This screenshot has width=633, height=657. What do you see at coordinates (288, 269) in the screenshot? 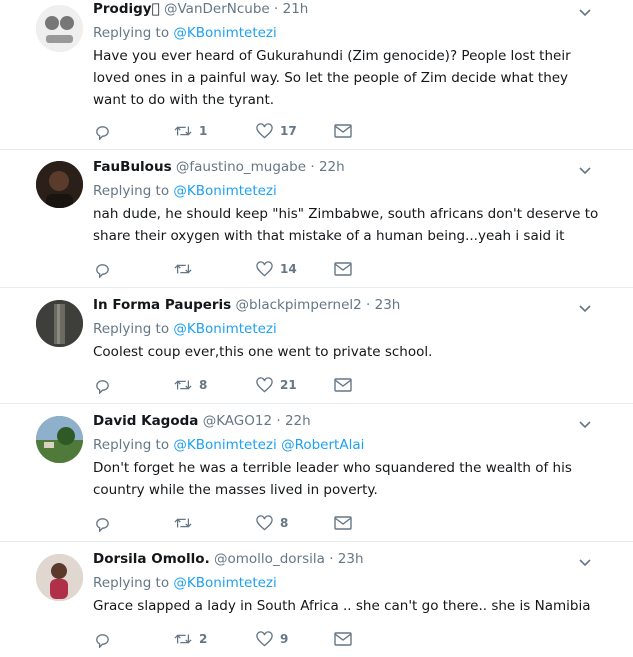
I see `like-count: 14` at bounding box center [288, 269].